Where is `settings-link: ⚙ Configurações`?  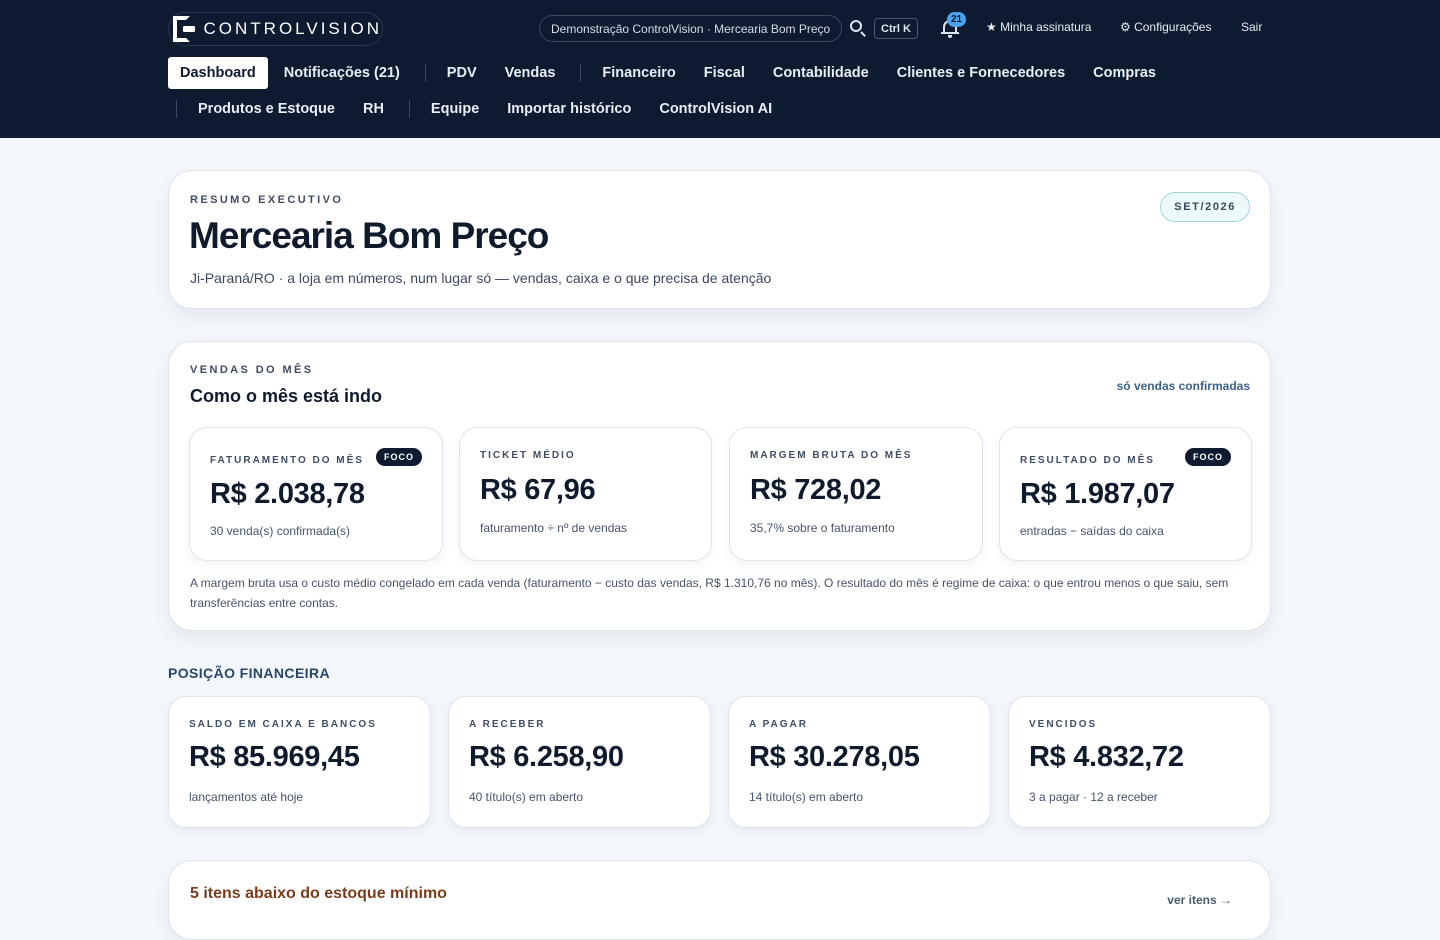 settings-link: ⚙ Configurações is located at coordinates (1165, 27).